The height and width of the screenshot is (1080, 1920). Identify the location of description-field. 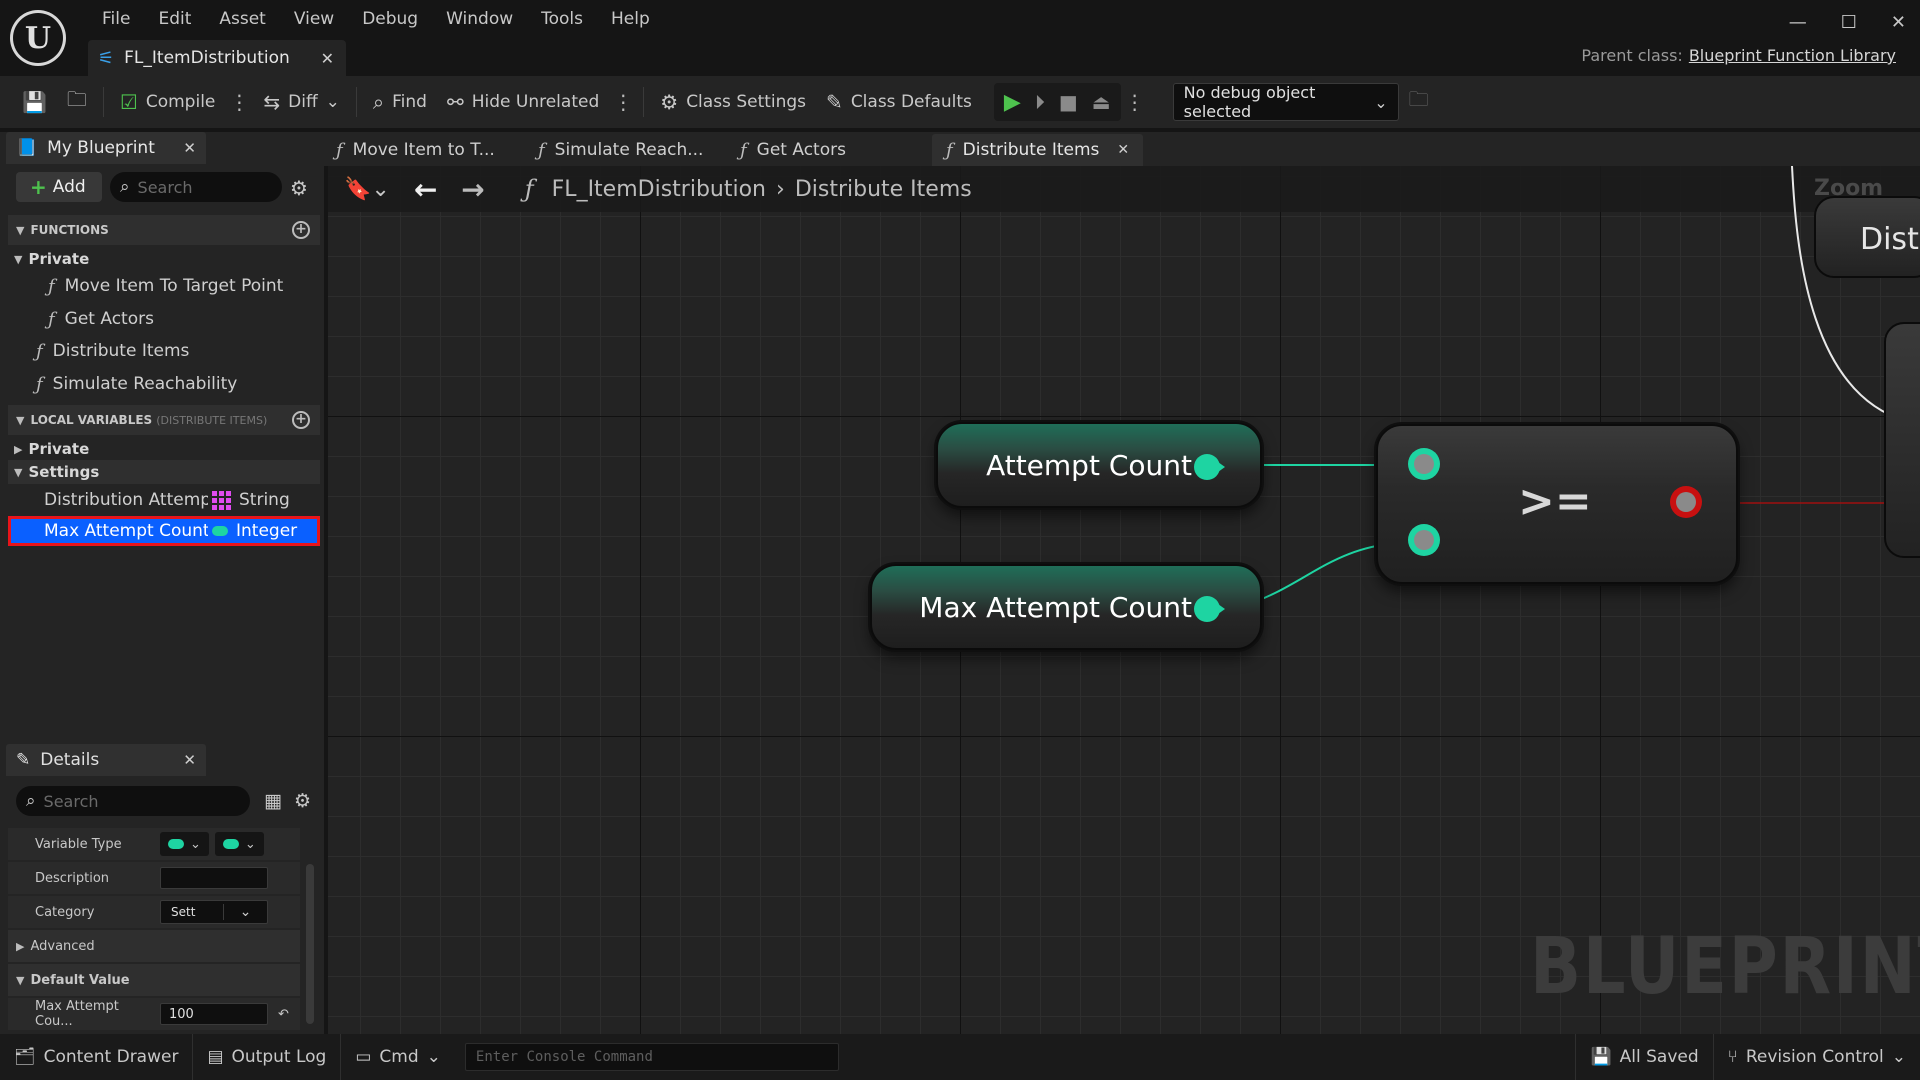
(214, 878).